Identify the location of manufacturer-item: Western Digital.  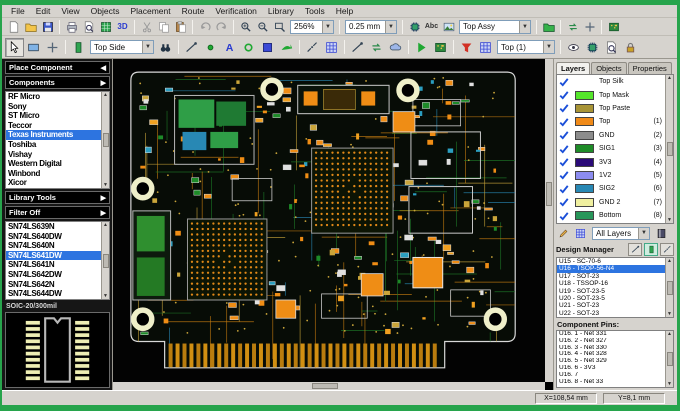
(53, 164).